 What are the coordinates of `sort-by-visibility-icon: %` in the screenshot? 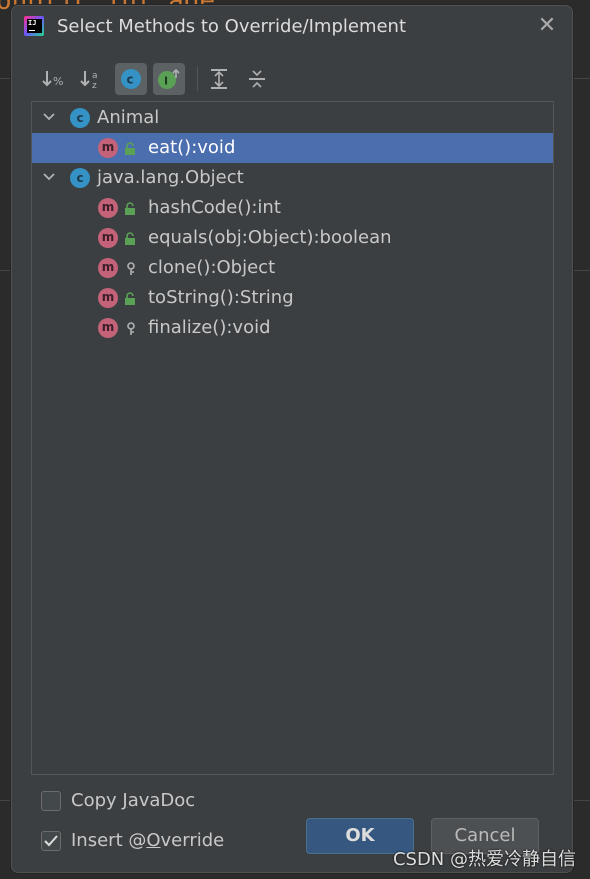 It's located at (53, 79).